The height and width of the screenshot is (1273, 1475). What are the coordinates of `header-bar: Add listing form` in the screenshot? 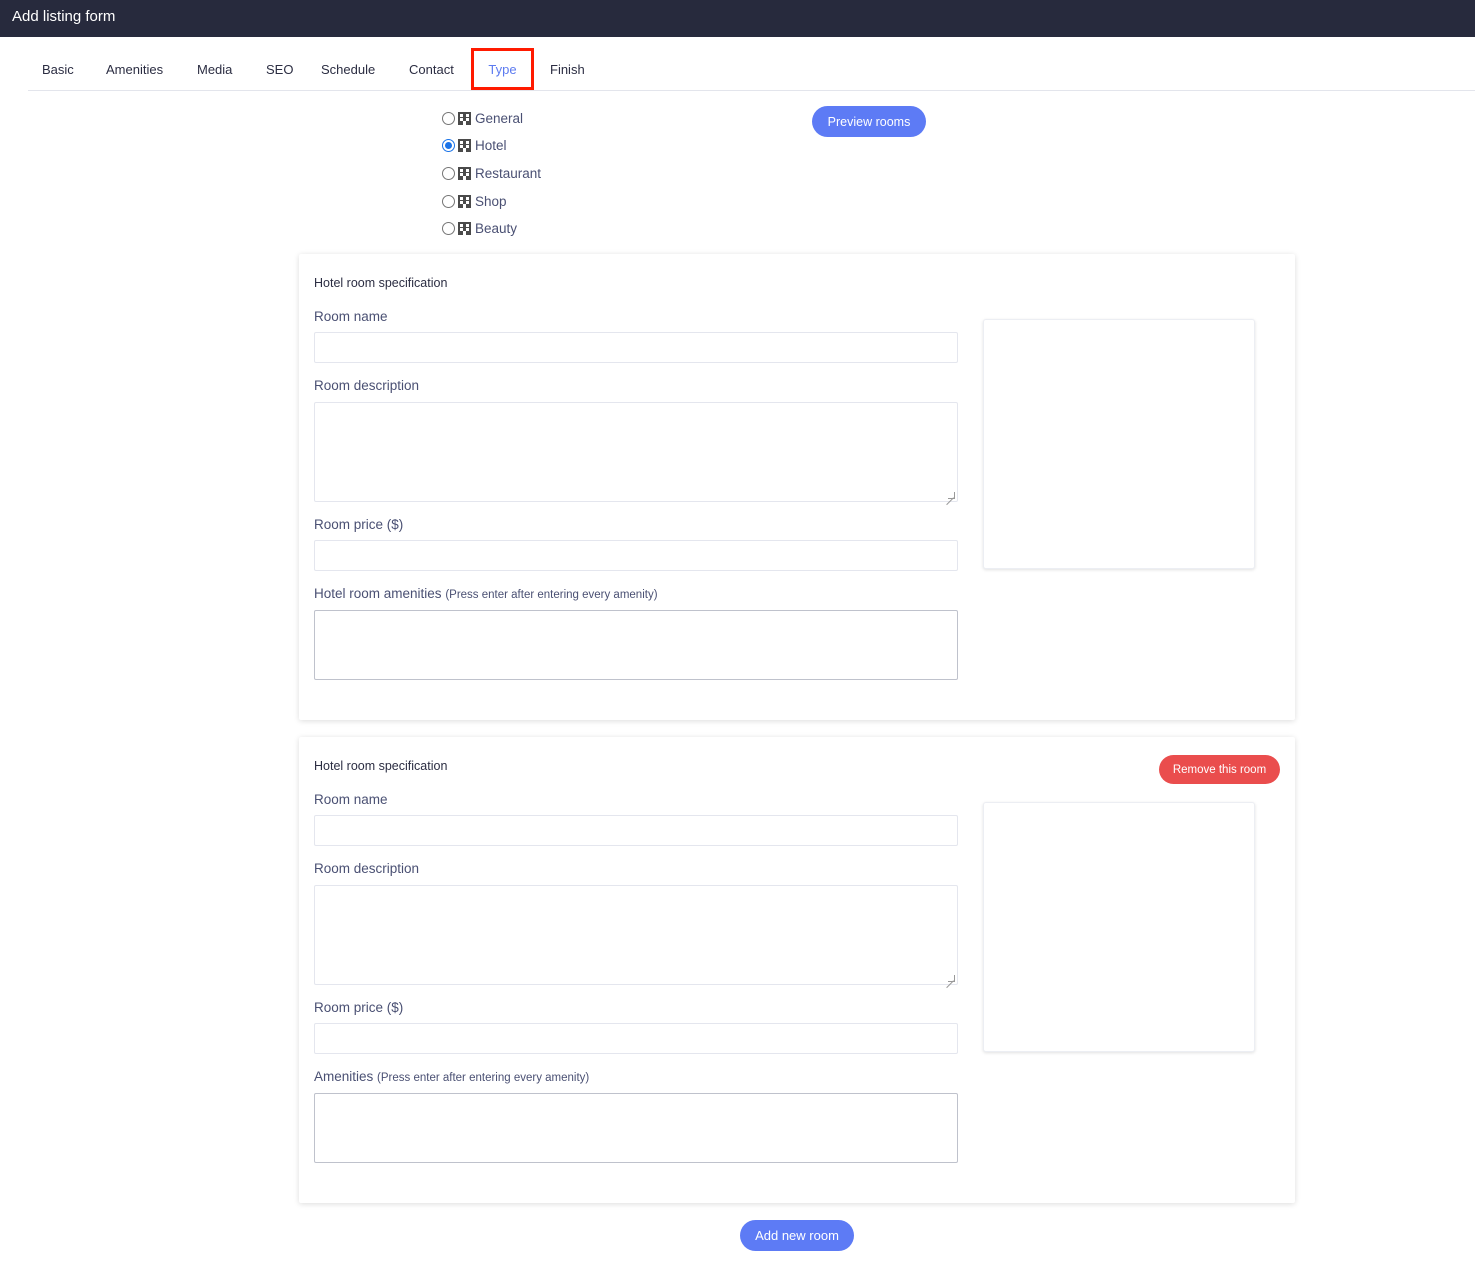 It's located at (737, 18).